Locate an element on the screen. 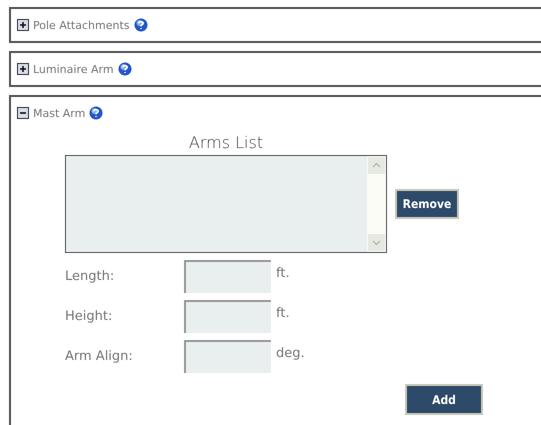 The image size is (541, 425). arms-listbox is located at coordinates (226, 204).